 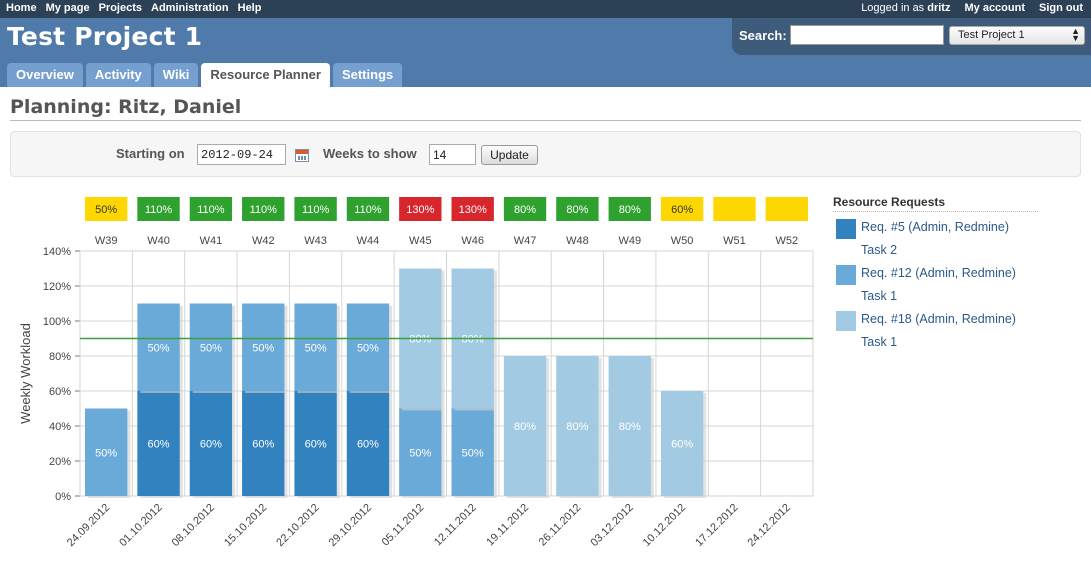 I want to click on project-jump-select: Test Project 1 ▲ ▼, so click(x=1017, y=35).